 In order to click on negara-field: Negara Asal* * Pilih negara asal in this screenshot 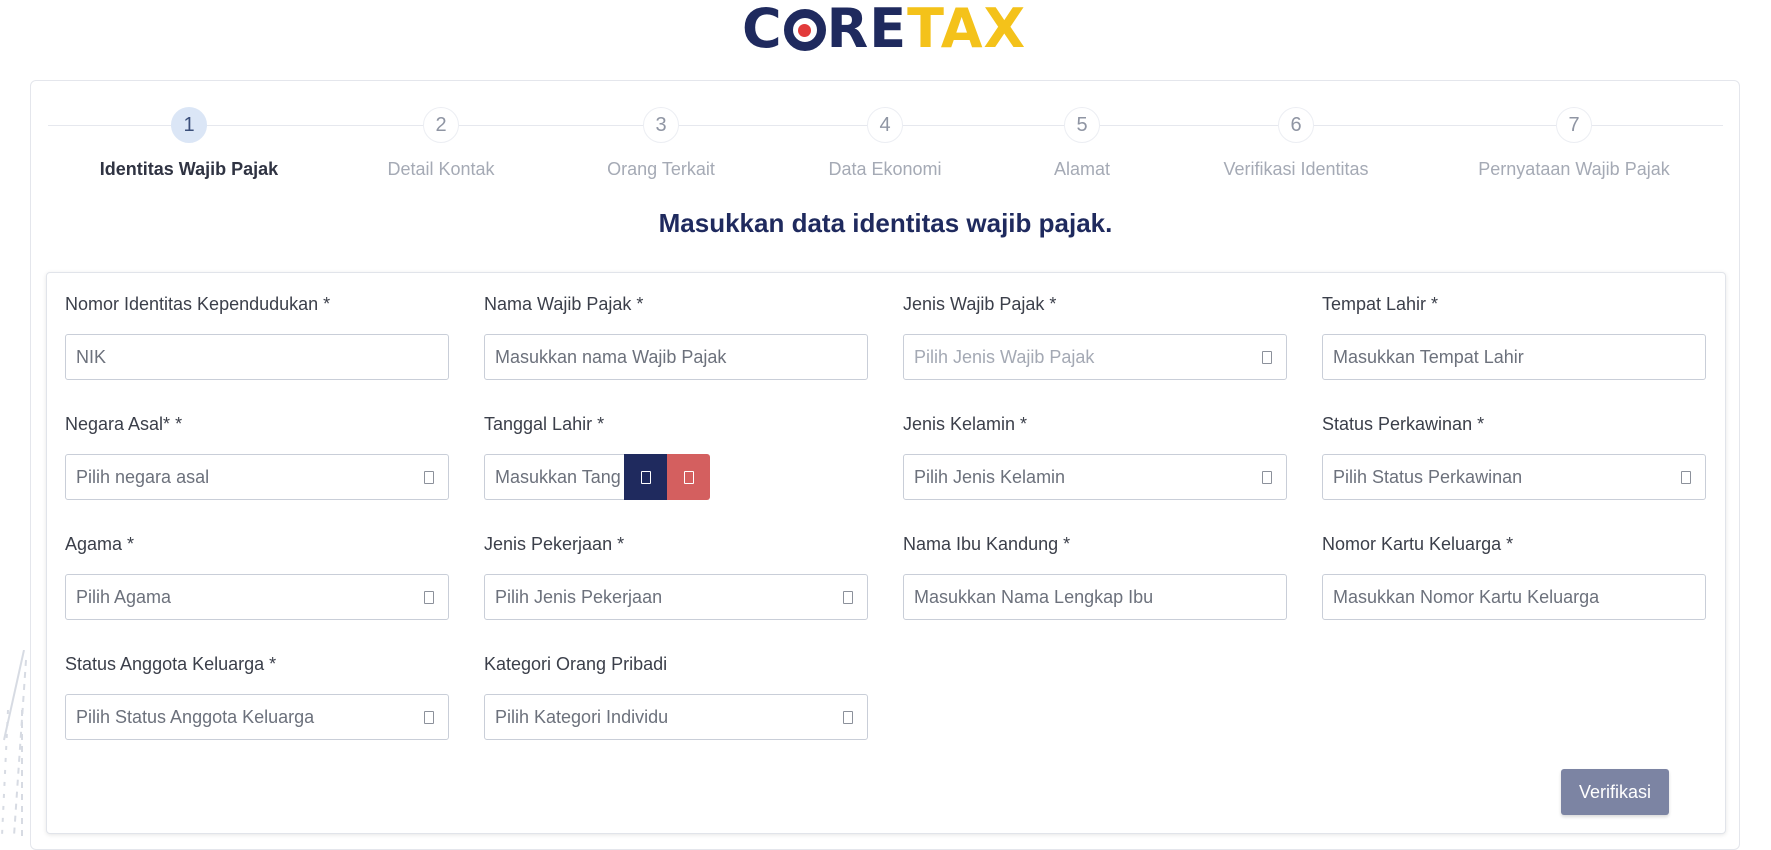, I will do `click(257, 456)`.